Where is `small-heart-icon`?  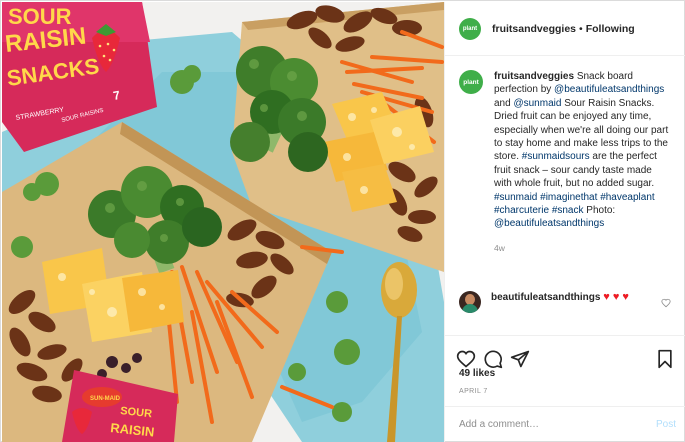
small-heart-icon is located at coordinates (666, 304).